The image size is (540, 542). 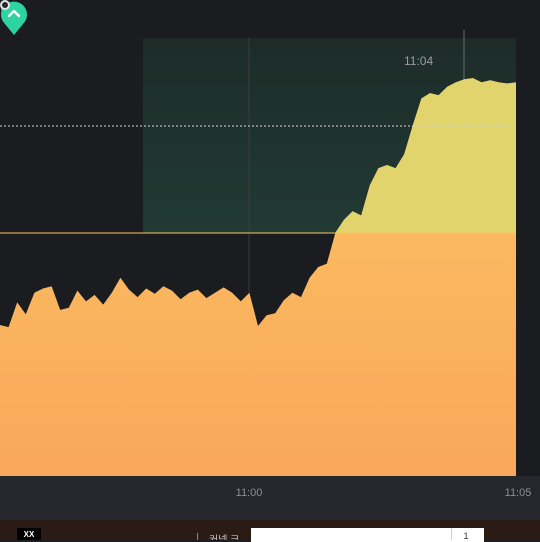 I want to click on tick-label-1105: 11:05, so click(x=518, y=493).